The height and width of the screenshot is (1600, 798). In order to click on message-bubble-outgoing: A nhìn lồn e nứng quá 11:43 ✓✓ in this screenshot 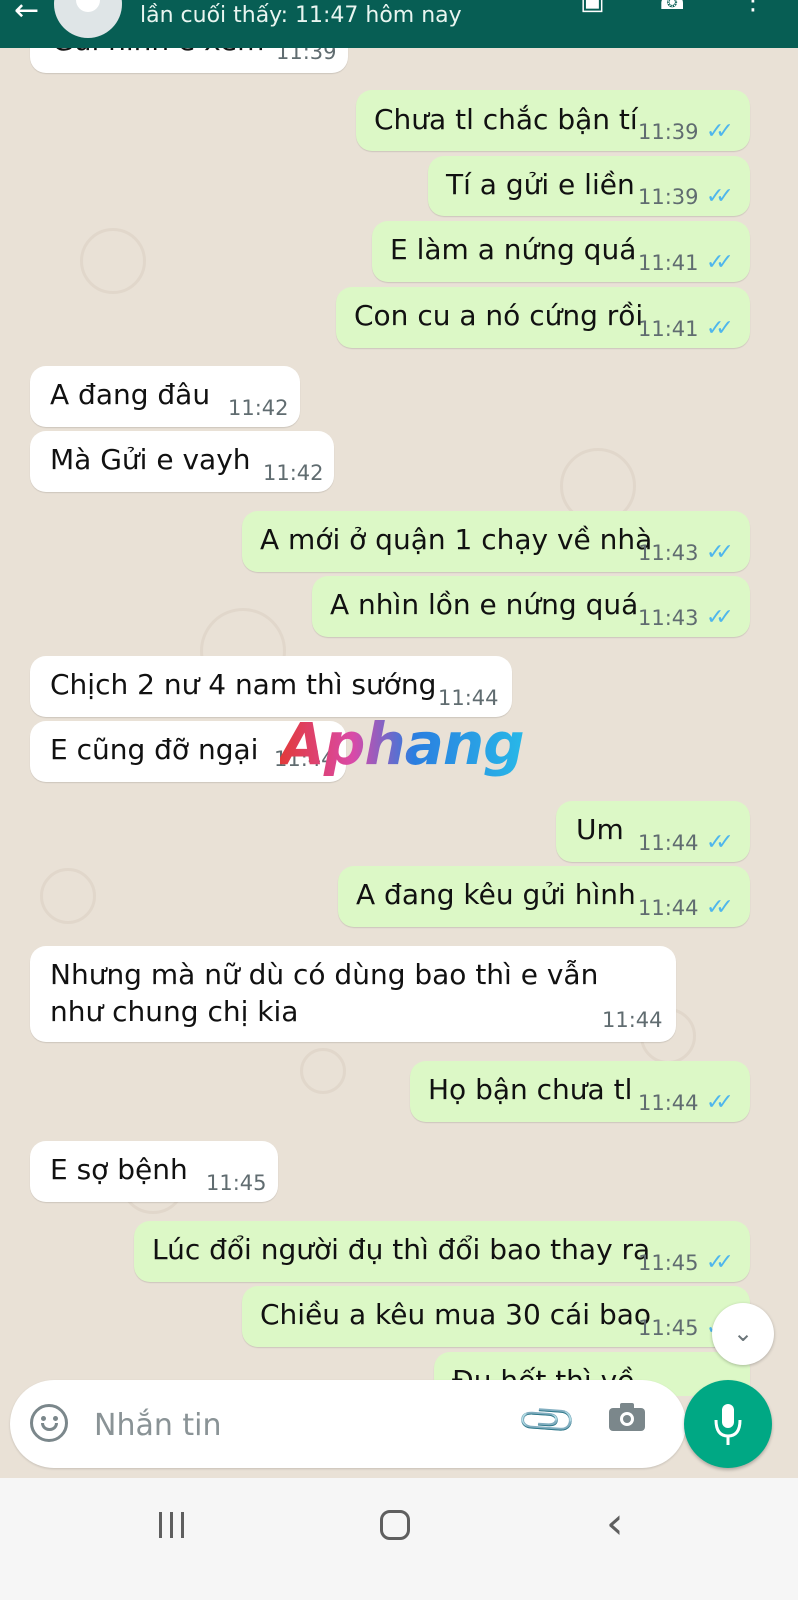, I will do `click(531, 606)`.